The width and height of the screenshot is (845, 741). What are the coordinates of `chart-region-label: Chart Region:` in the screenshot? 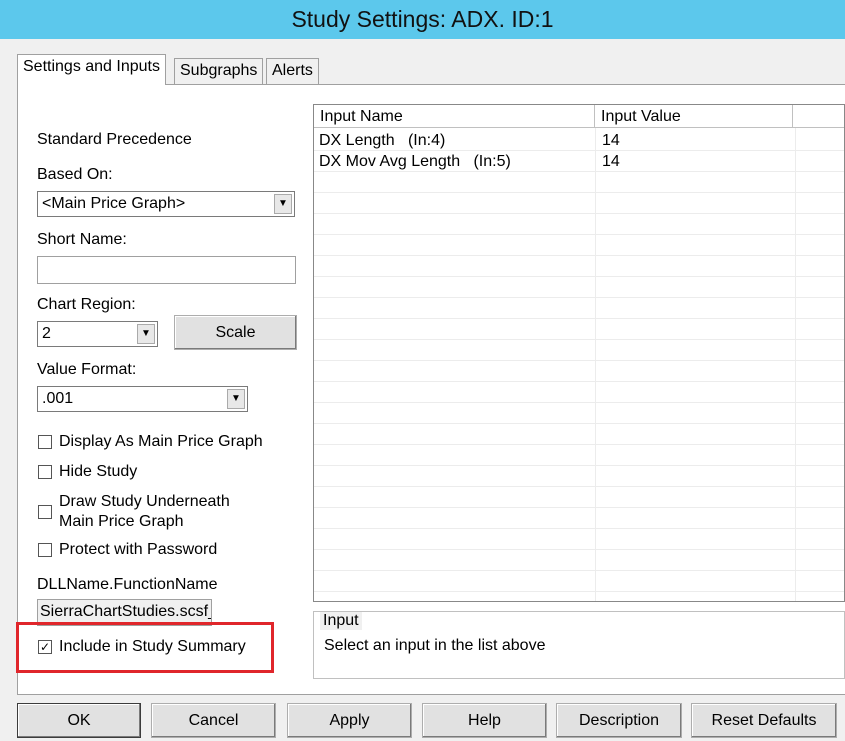 It's located at (86, 304).